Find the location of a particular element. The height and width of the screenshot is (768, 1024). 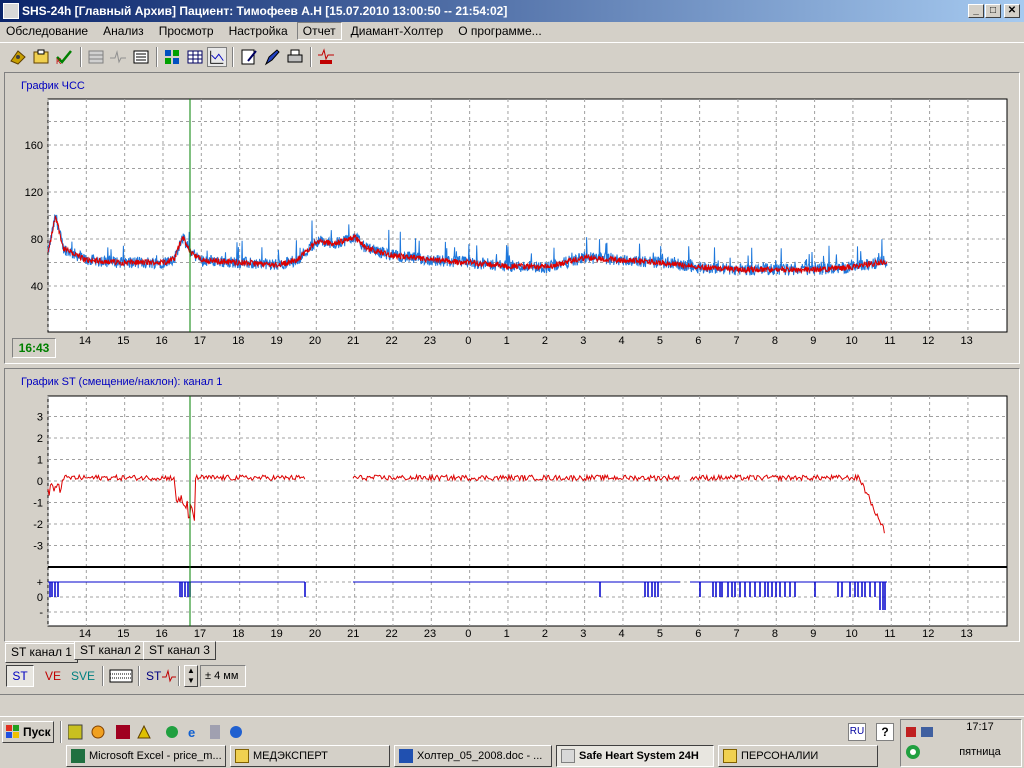

taskbar-medexpert: МЕДЭКСПЕРТ is located at coordinates (310, 756).